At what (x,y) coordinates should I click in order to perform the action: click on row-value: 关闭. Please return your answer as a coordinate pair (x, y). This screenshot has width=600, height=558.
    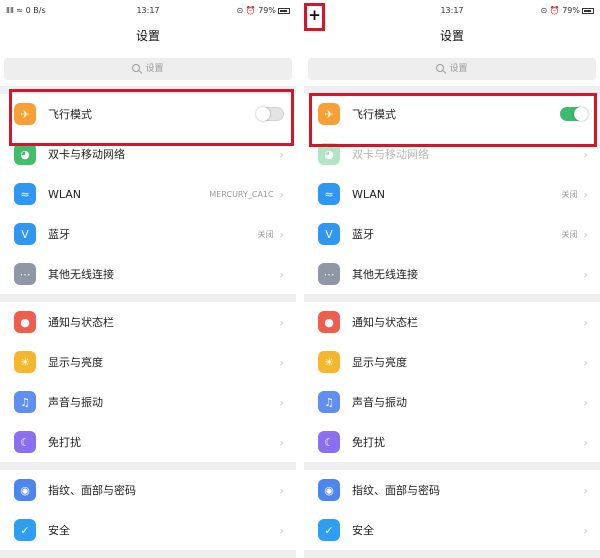
    Looking at the image, I should click on (569, 234).